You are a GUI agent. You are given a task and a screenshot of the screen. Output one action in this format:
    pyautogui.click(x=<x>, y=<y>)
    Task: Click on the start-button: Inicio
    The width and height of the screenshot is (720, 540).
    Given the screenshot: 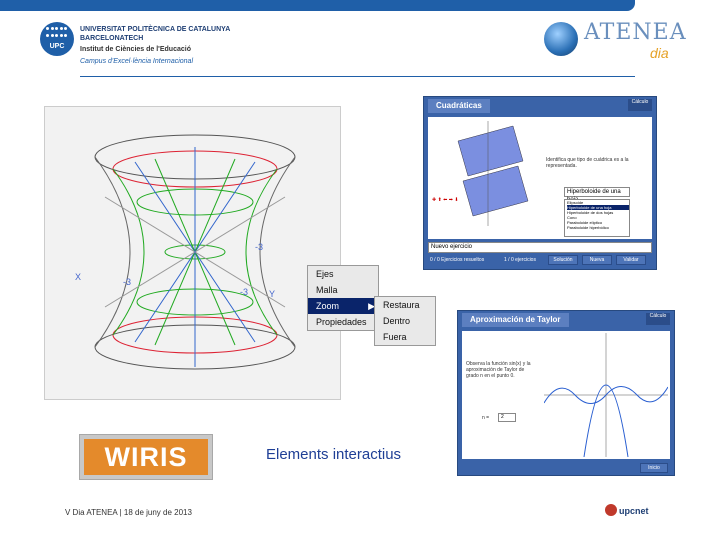 What is the action you would take?
    pyautogui.click(x=654, y=468)
    